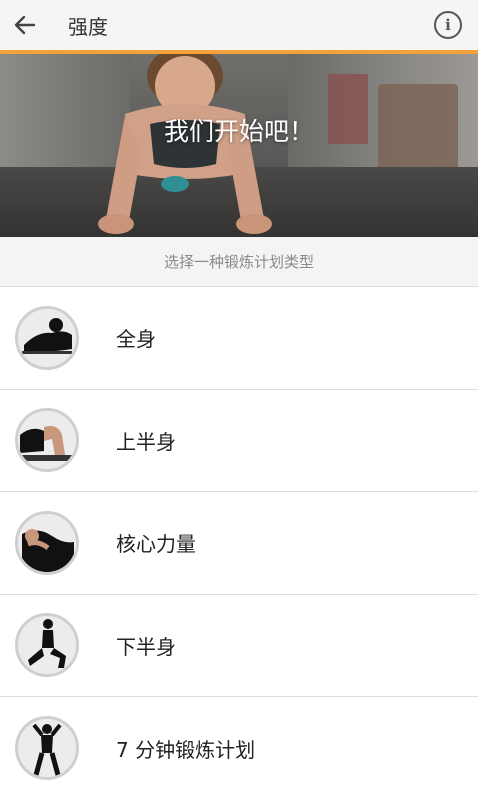 The image size is (478, 785). I want to click on lower-body-workout-icon, so click(47, 645).